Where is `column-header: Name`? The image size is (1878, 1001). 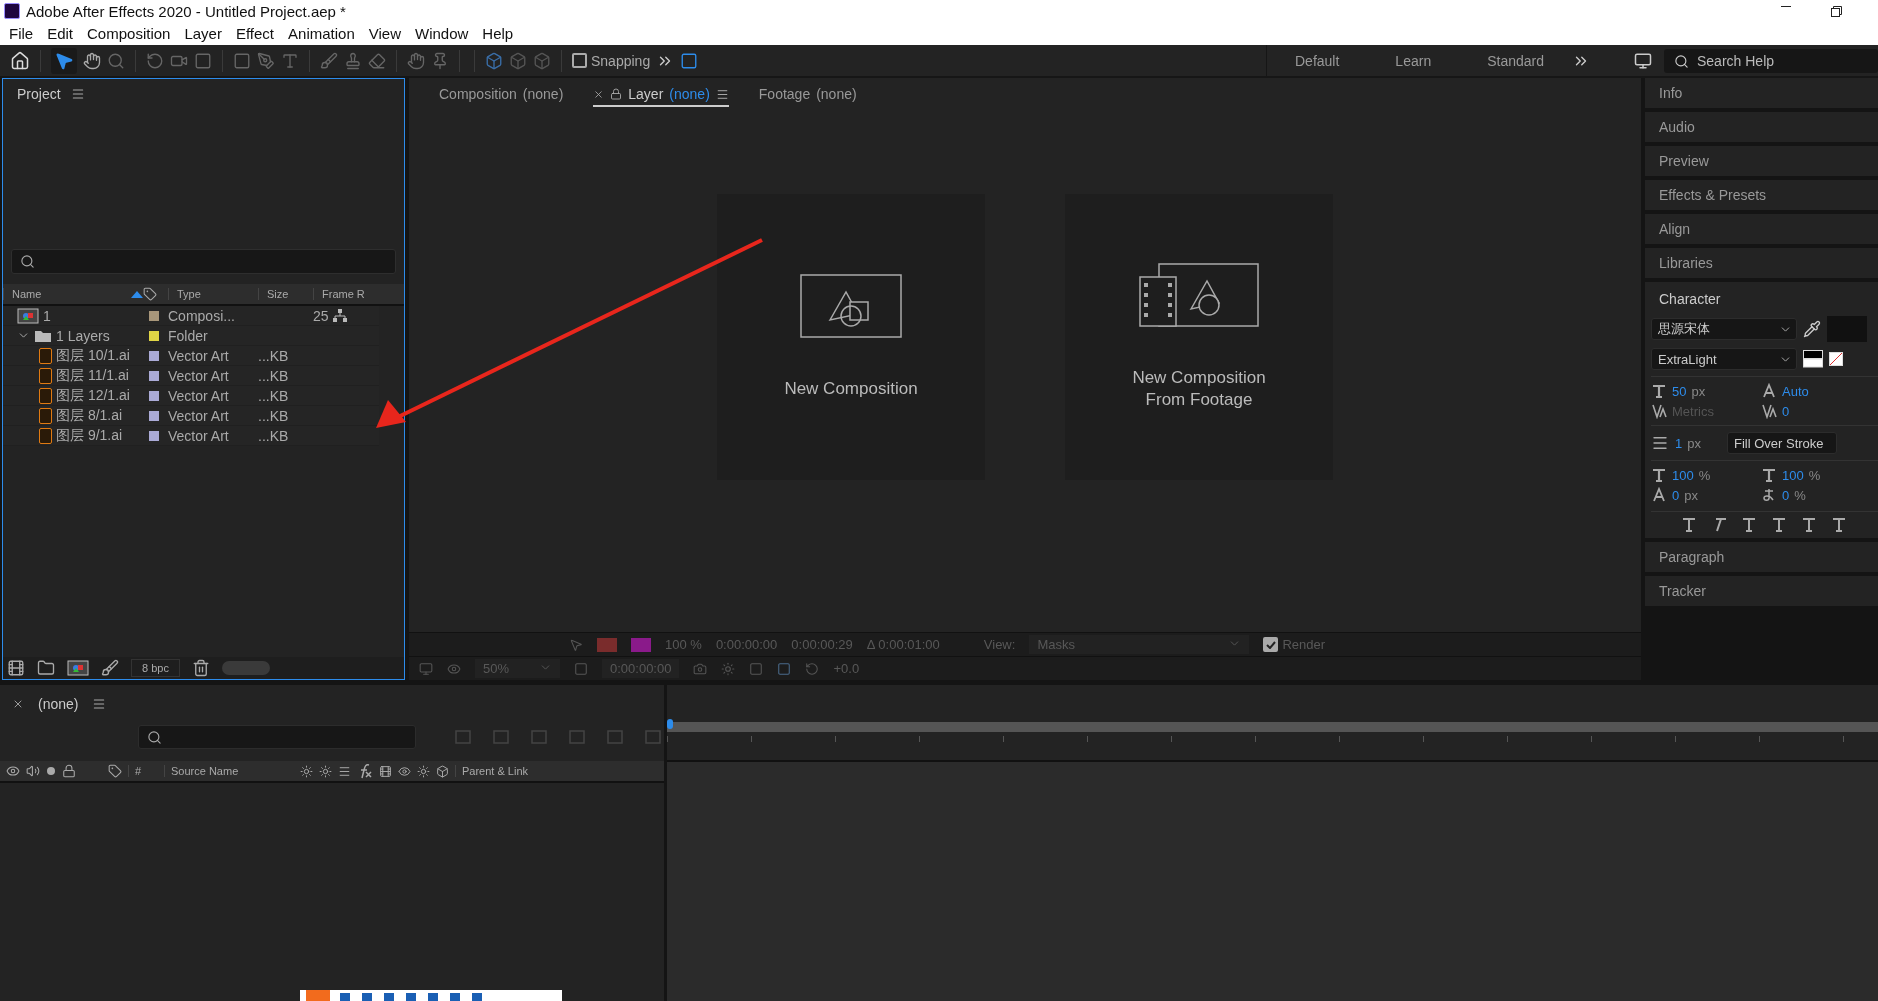 column-header: Name is located at coordinates (73, 294).